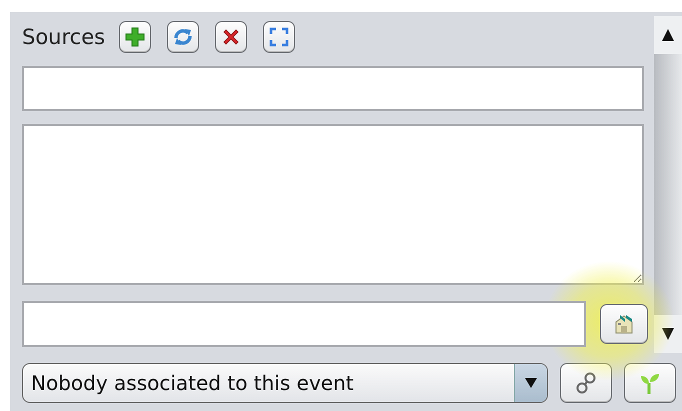 This screenshot has height=411, width=682. Describe the element at coordinates (531, 383) in the screenshot. I see `dropdown-arrow-icon` at that location.